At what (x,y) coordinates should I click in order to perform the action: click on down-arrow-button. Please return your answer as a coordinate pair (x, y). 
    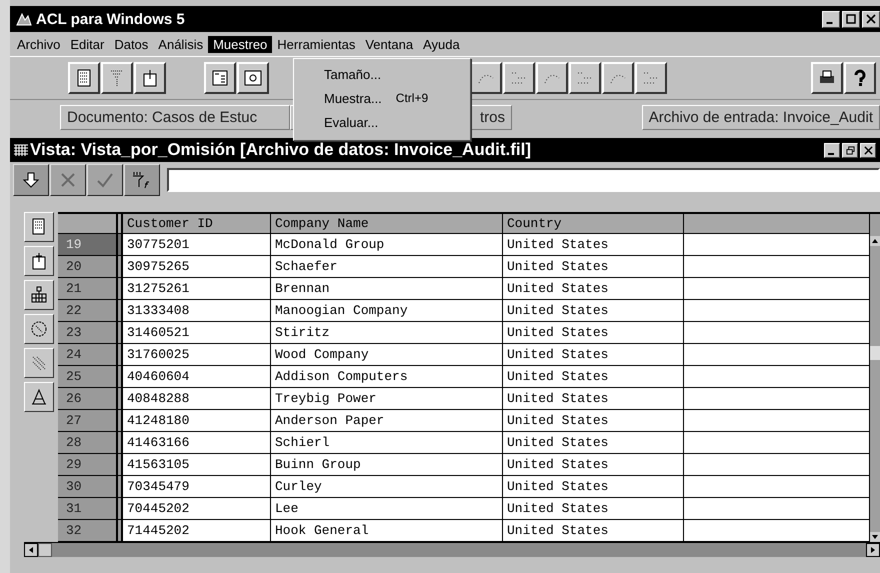
    Looking at the image, I should click on (31, 180).